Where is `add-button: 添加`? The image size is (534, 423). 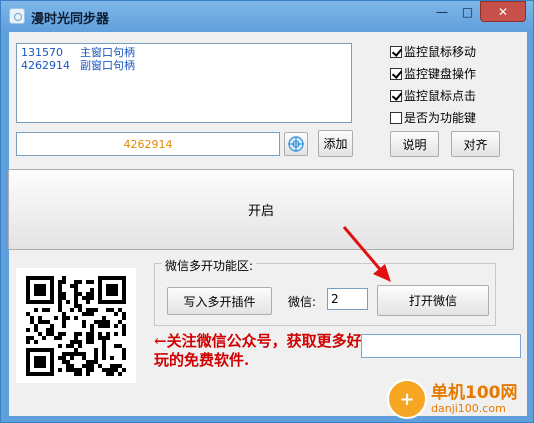 add-button: 添加 is located at coordinates (335, 143).